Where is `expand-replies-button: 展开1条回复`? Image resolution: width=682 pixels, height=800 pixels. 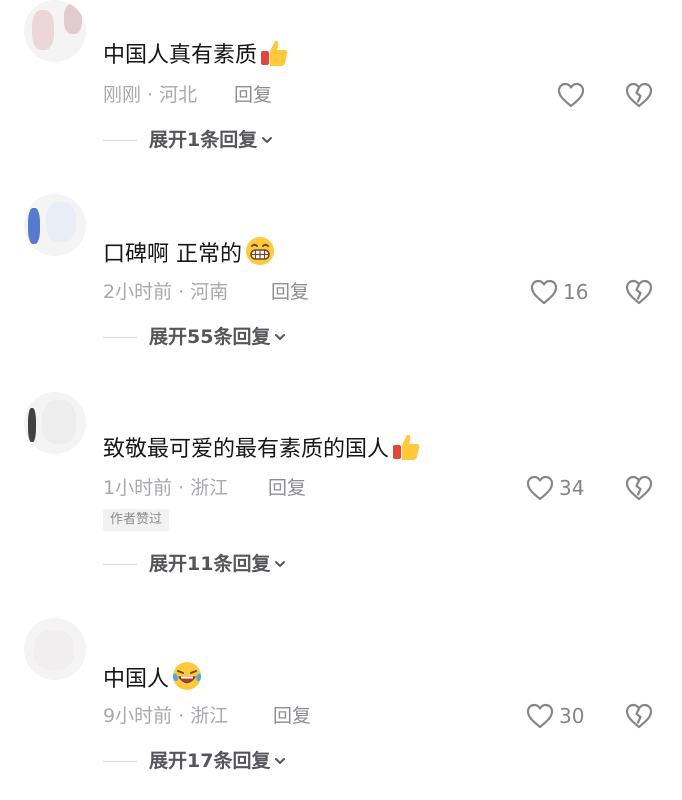 expand-replies-button: 展开1条回复 is located at coordinates (188, 140).